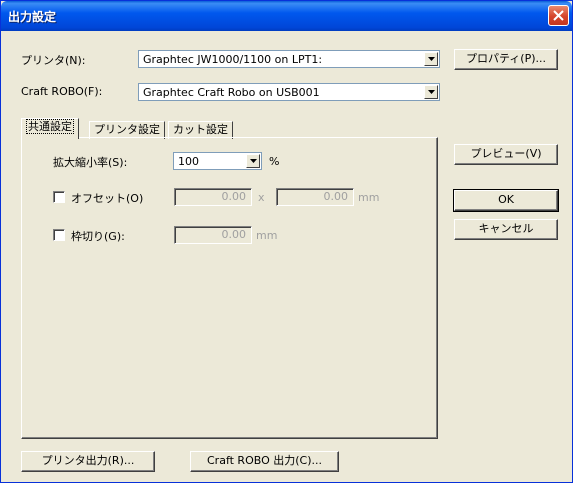  Describe the element at coordinates (233, 59) in the screenshot. I see `printer-select-value: Graphtec JW1000/1100 on LPT1:` at that location.